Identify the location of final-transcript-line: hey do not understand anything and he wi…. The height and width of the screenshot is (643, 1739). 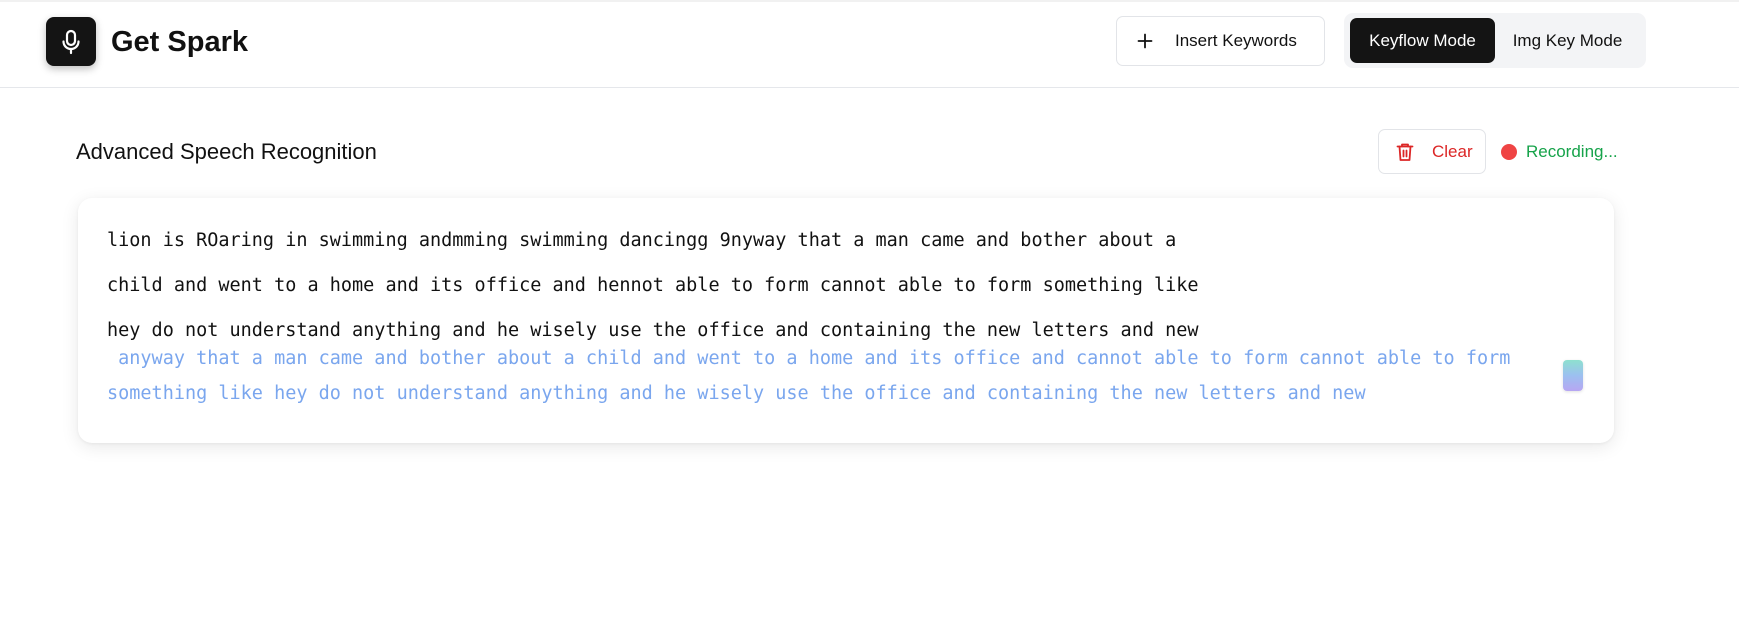
(653, 330).